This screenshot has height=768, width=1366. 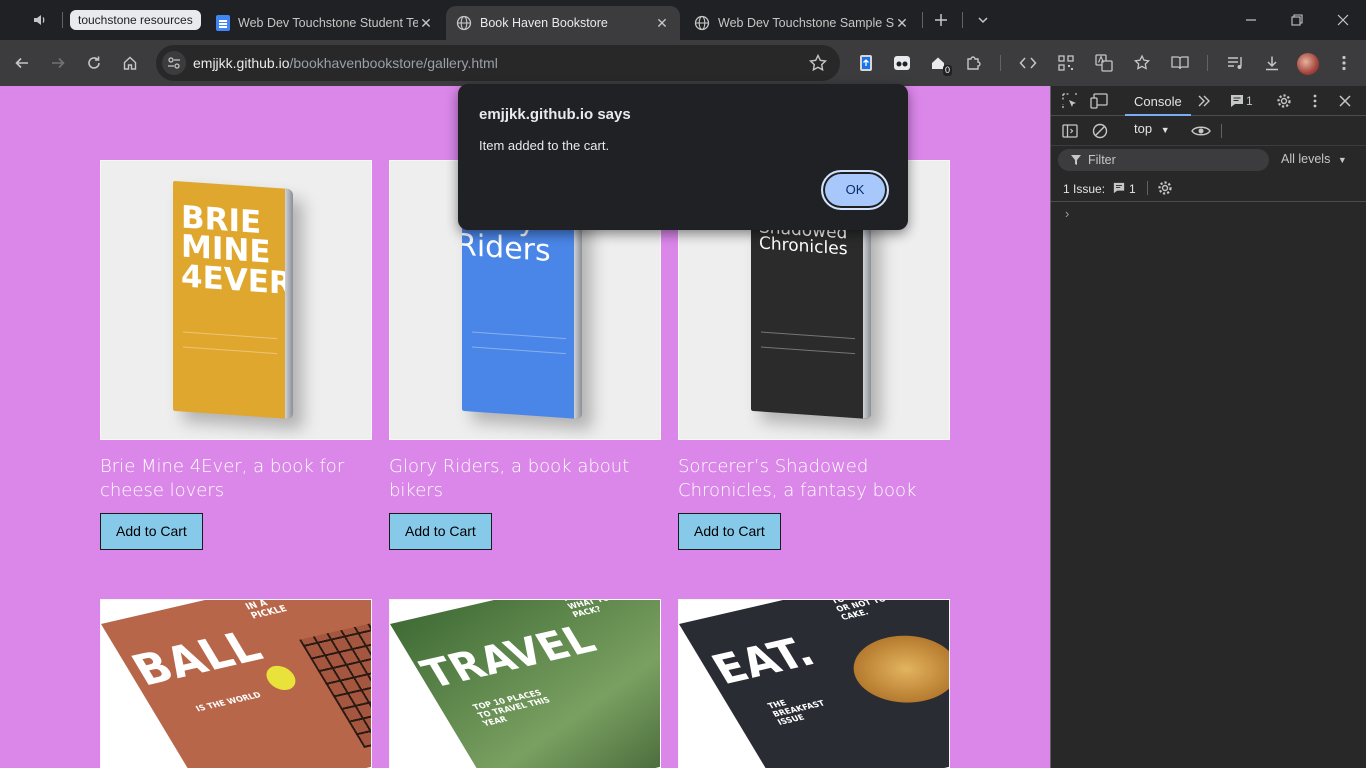 I want to click on tab-book-haven: Book Haven Bookstore ✕, so click(x=563, y=23).